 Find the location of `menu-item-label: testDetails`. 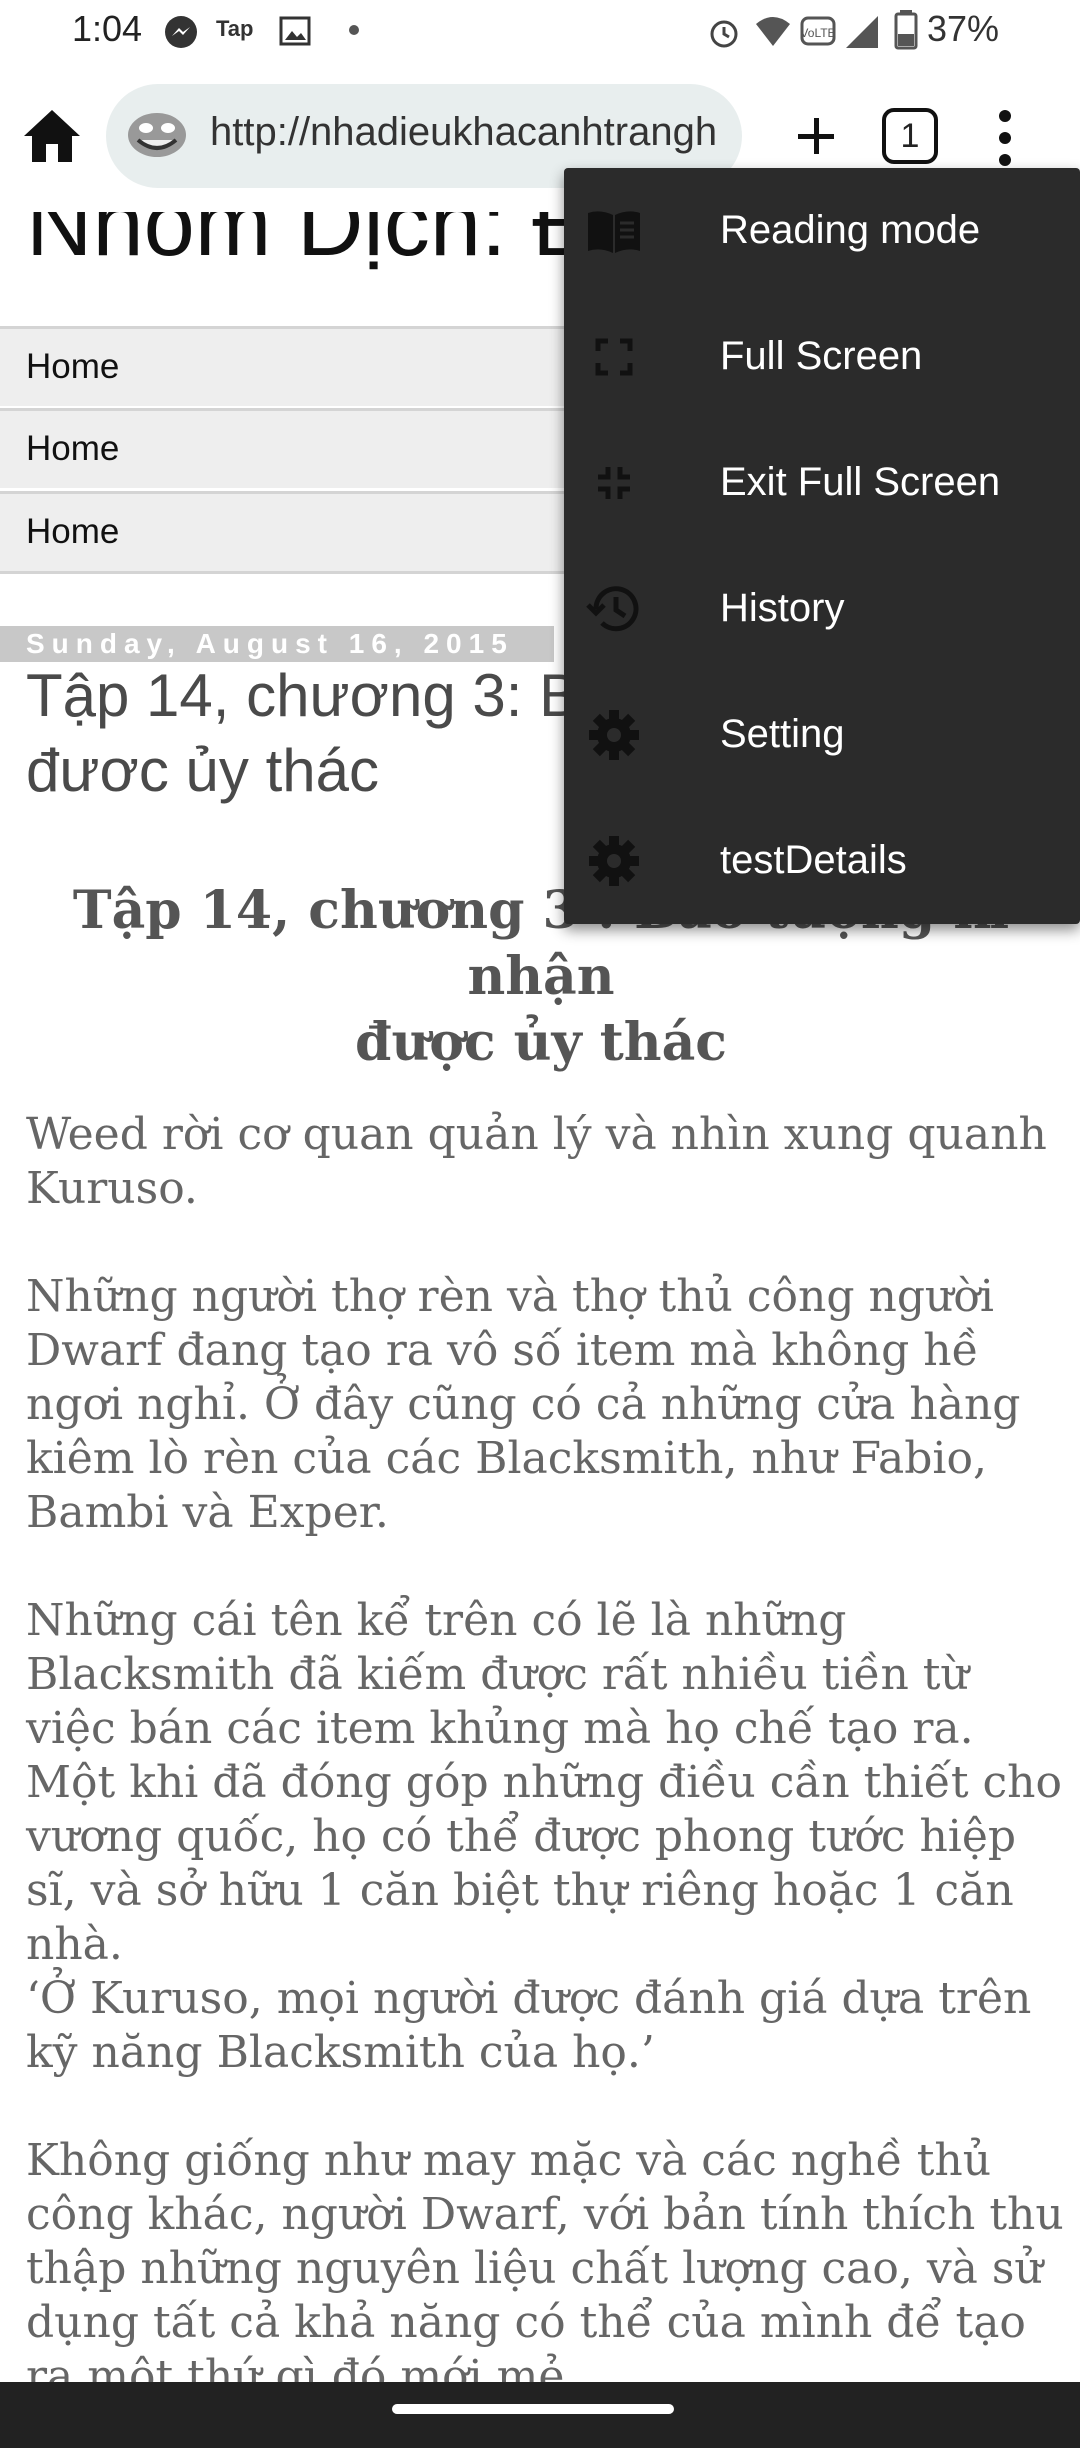

menu-item-label: testDetails is located at coordinates (813, 860).